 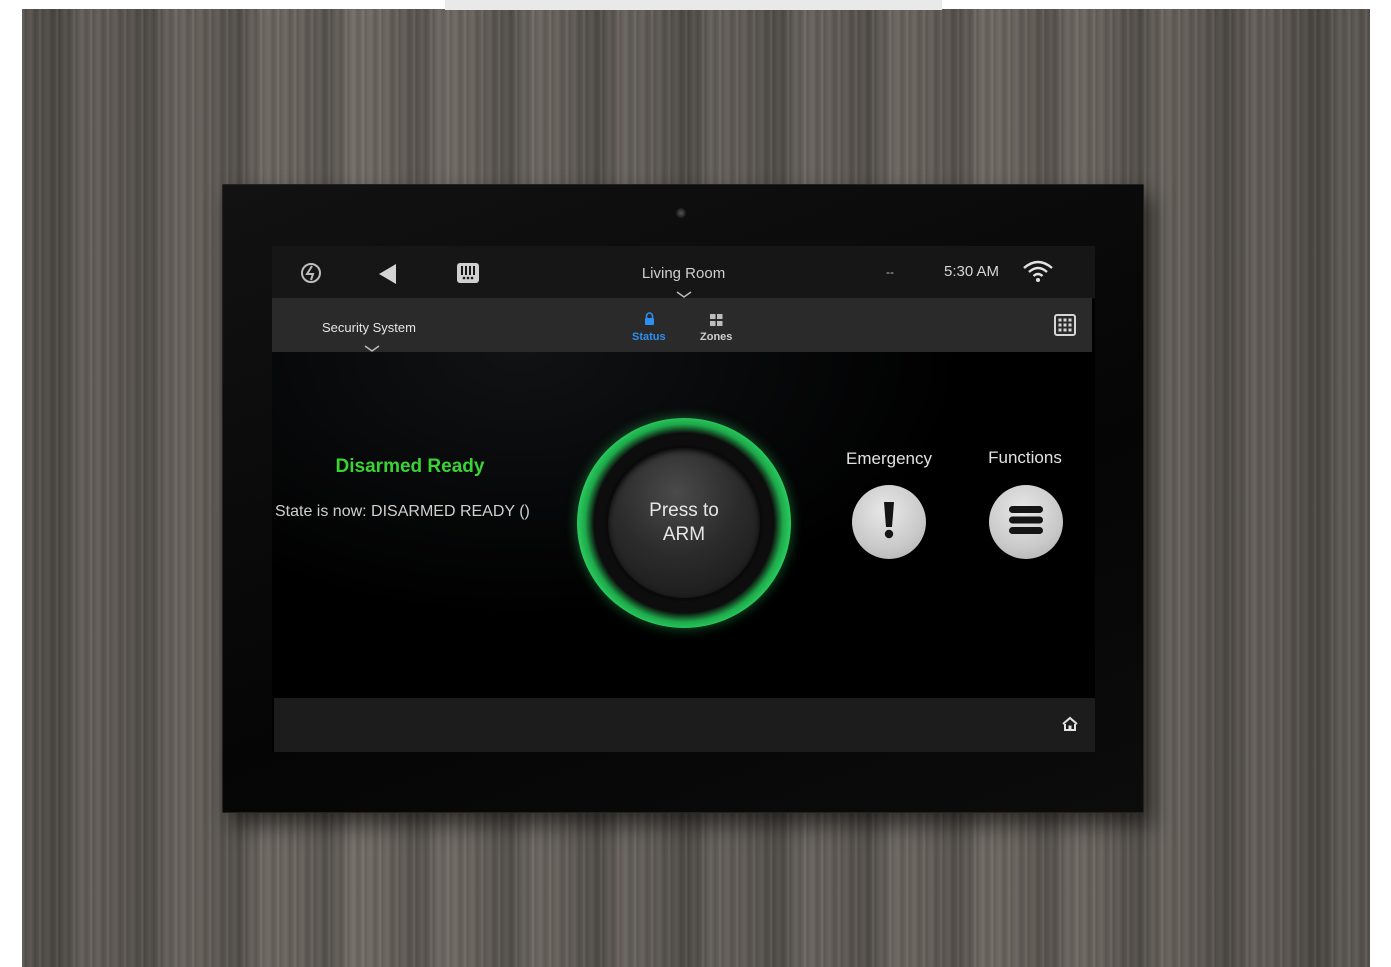 I want to click on footer-bar, so click(x=684, y=725).